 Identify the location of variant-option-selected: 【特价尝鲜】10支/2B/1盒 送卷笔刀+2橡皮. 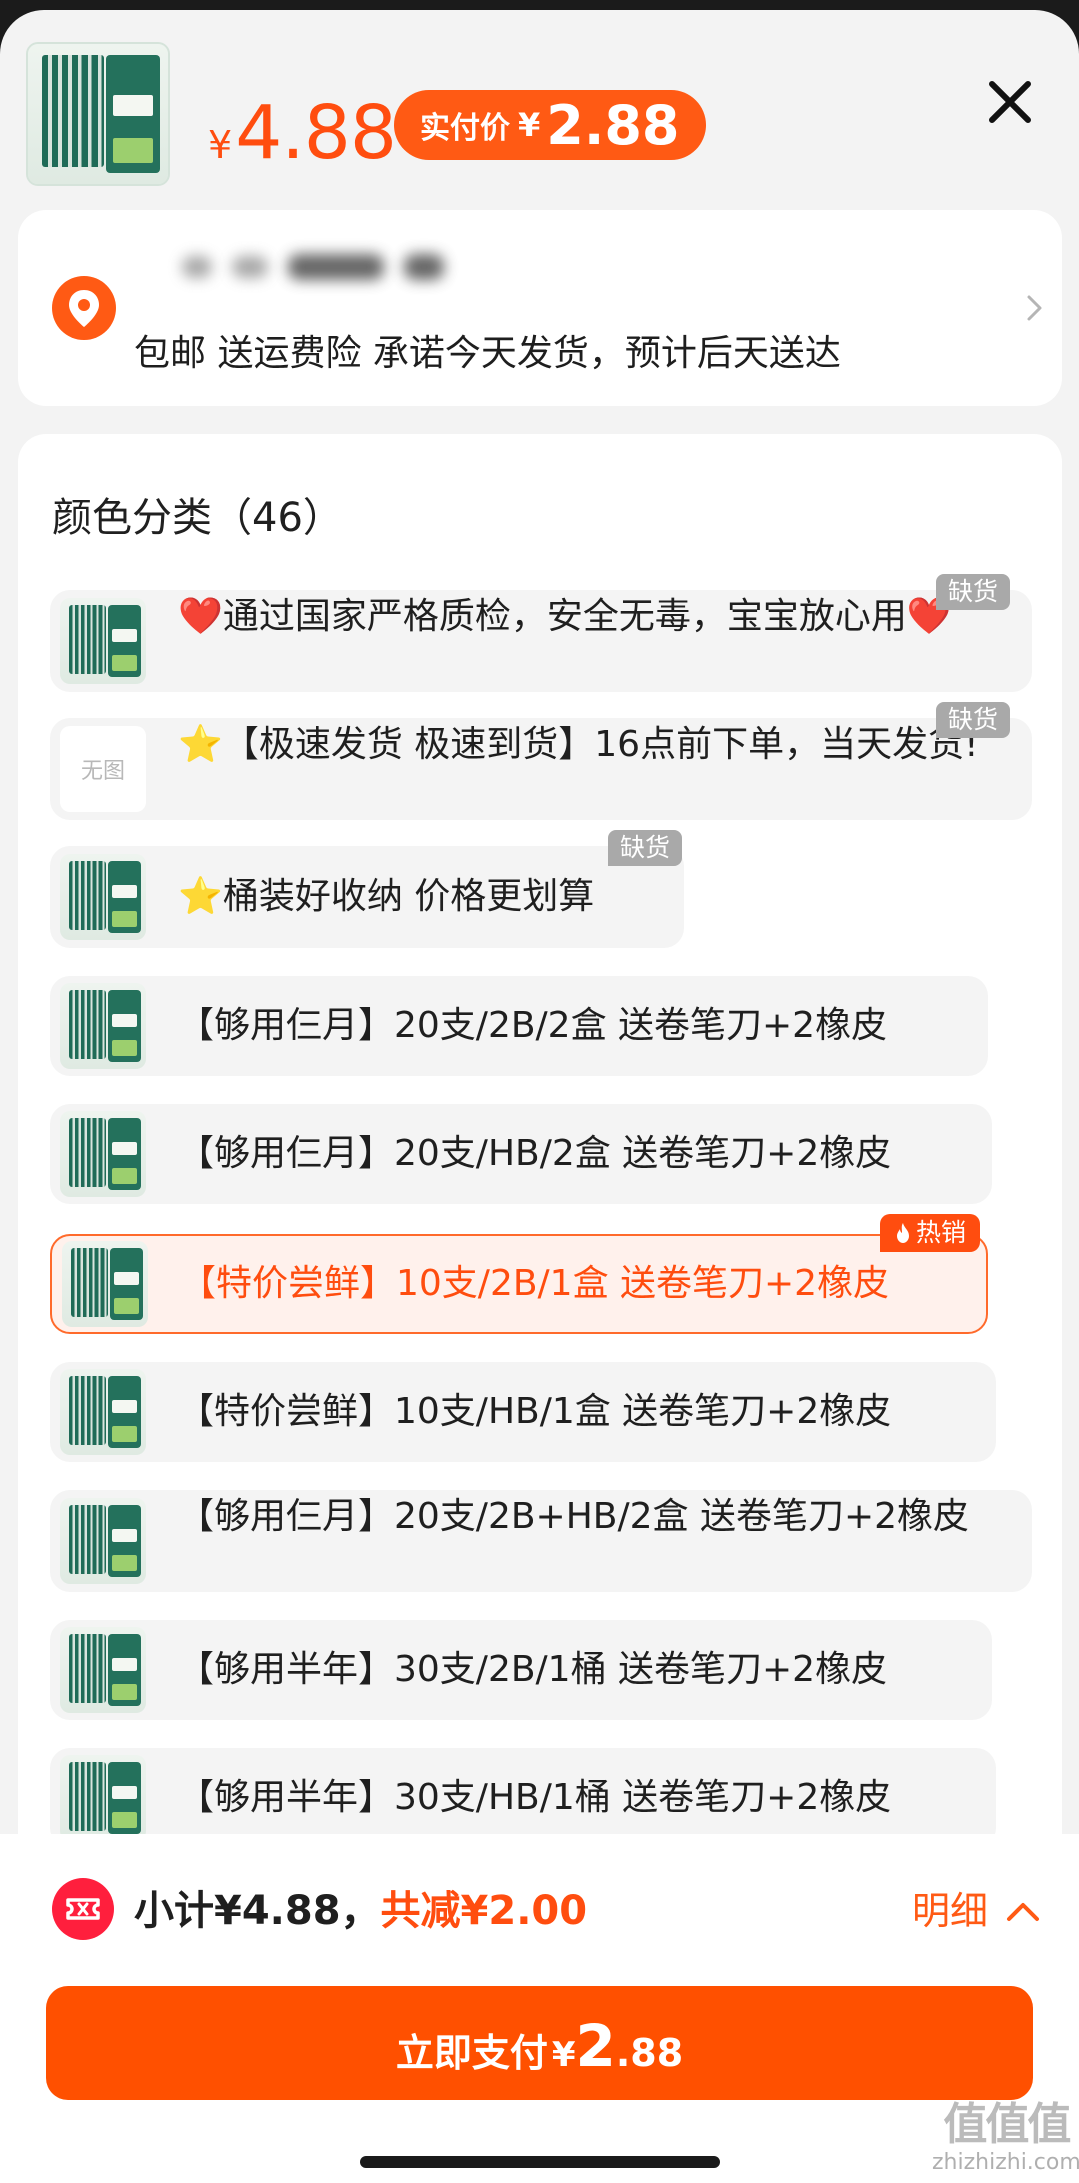
(519, 1284).